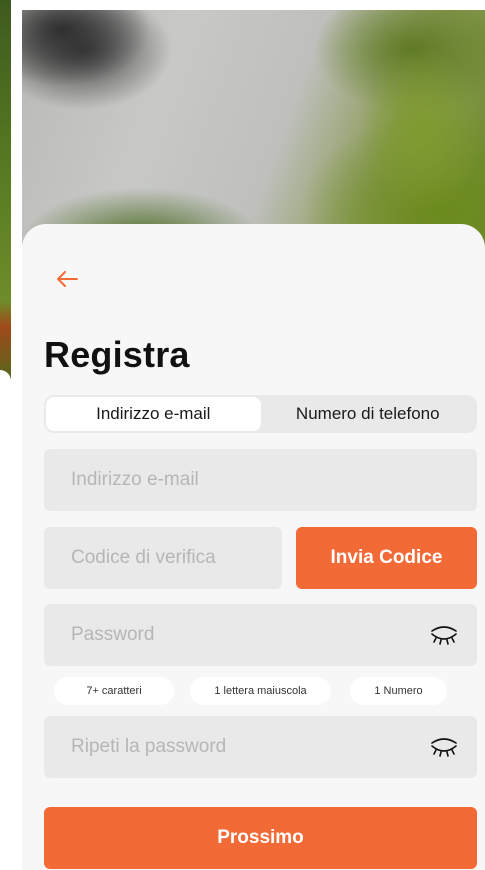 Image resolution: width=485 pixels, height=870 pixels. Describe the element at coordinates (386, 558) in the screenshot. I see `send-code-button: Invia Codice` at that location.